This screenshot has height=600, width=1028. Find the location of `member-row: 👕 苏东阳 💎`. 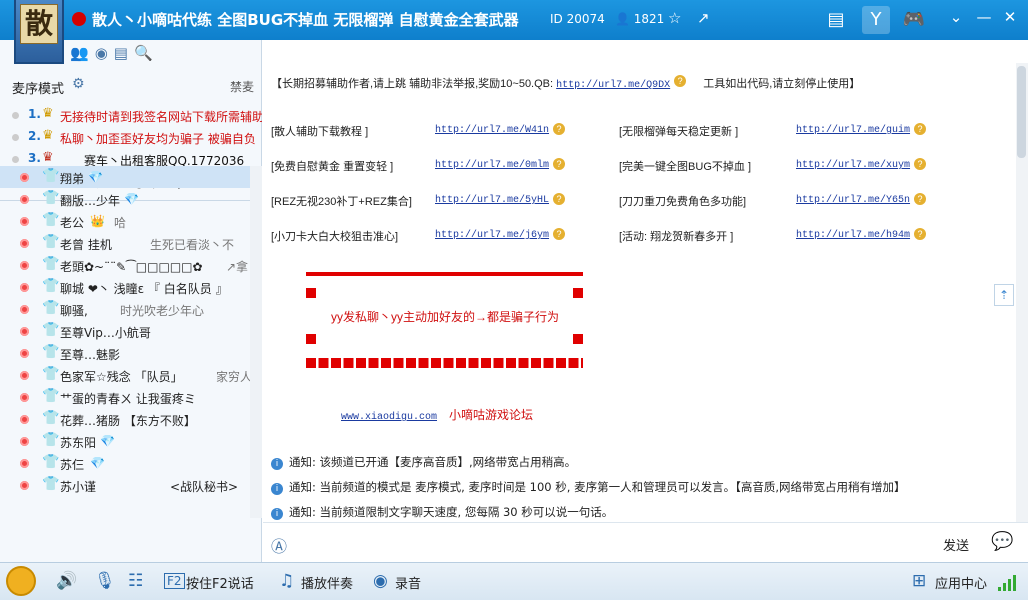

member-row: 👕 苏东阳 💎 is located at coordinates (125, 441).